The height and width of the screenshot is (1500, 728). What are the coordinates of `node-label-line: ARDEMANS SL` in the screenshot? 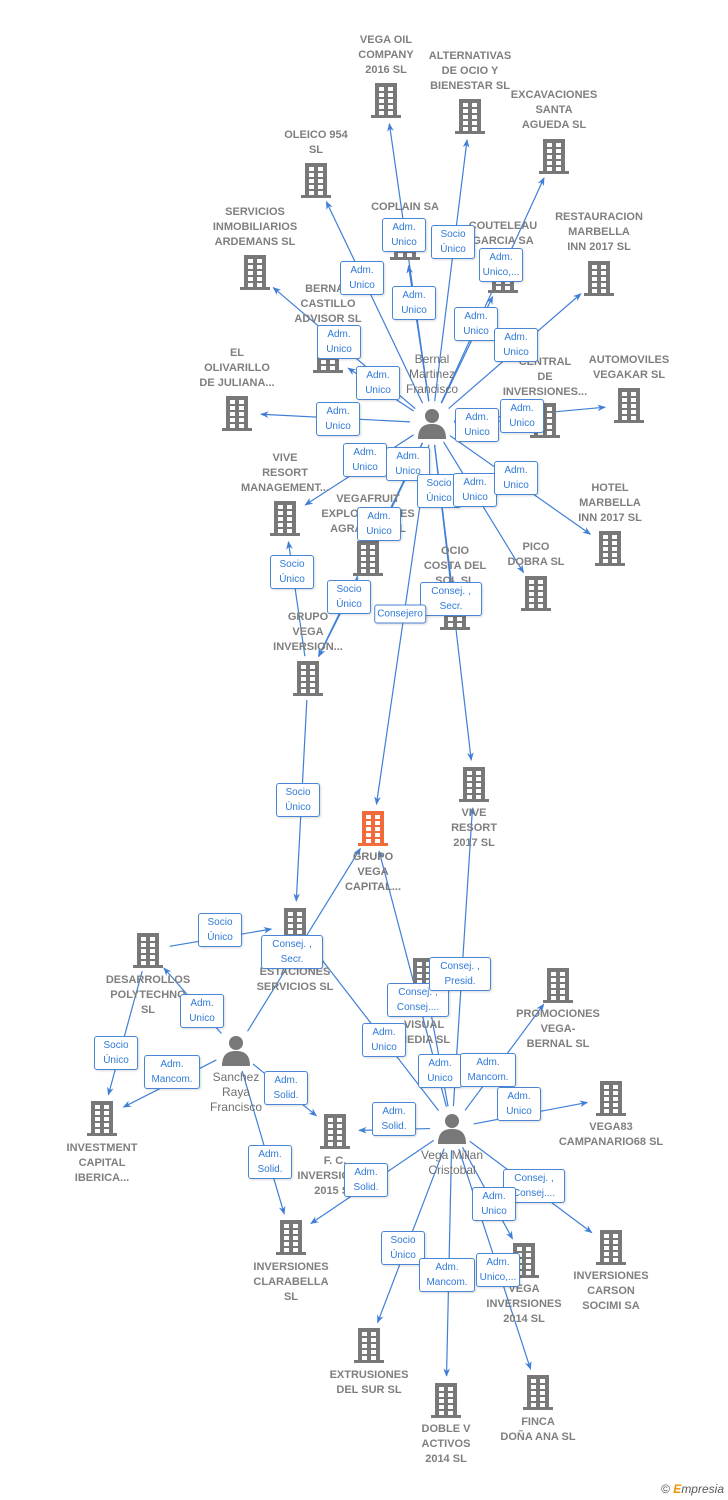 It's located at (255, 242).